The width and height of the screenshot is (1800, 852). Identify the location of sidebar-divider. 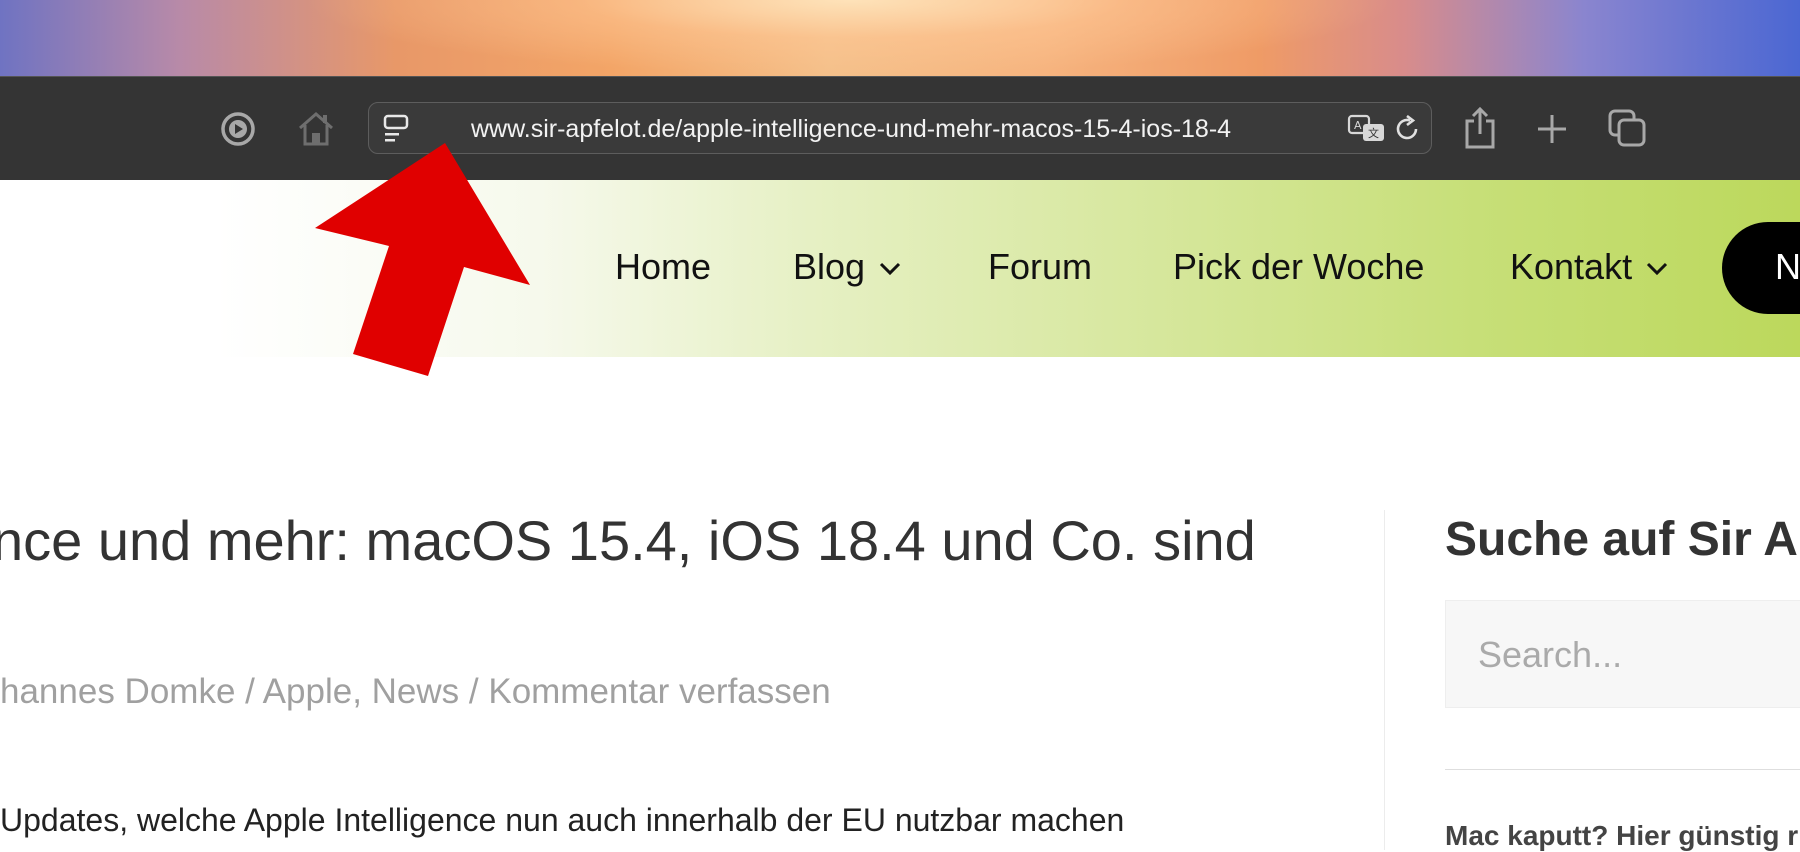
(1622, 769).